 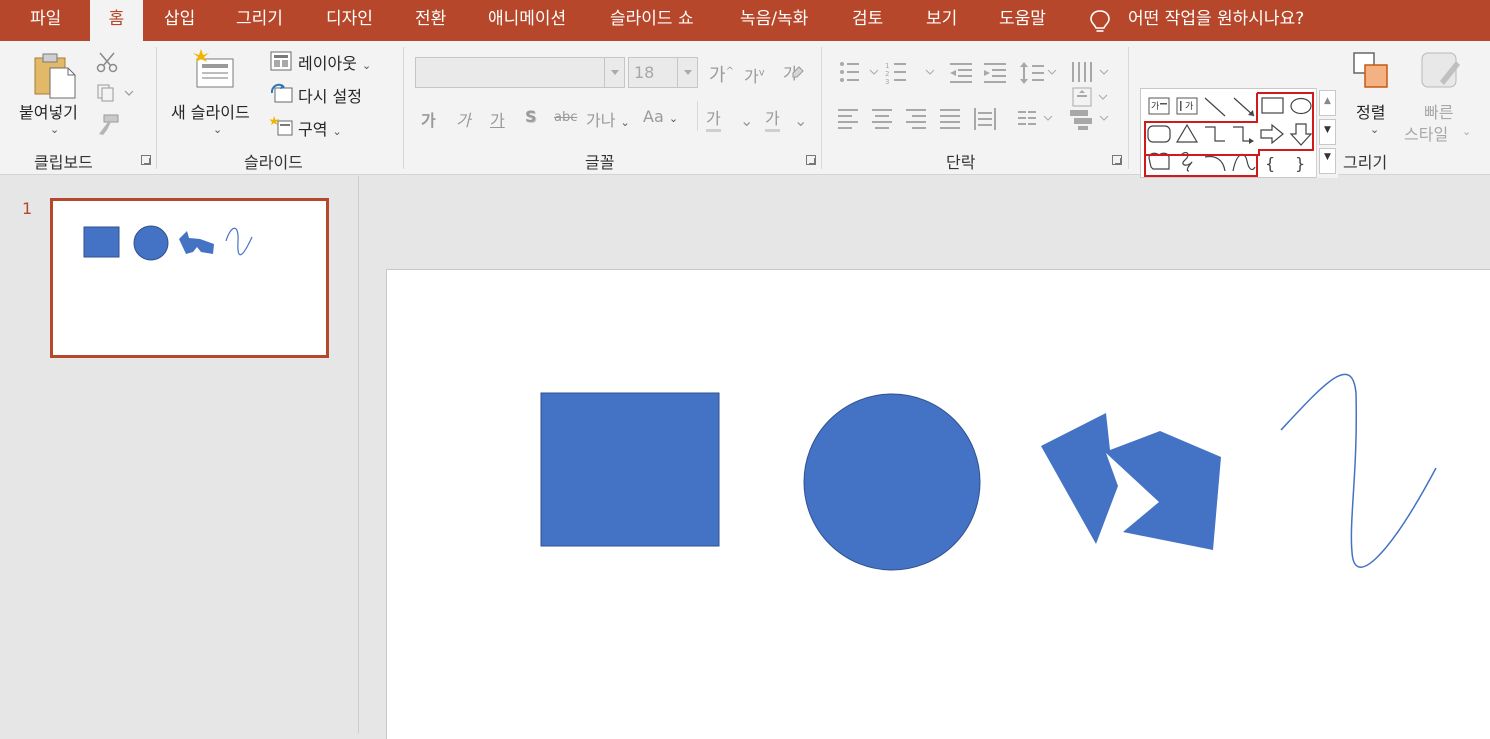 What do you see at coordinates (179, 20) in the screenshot?
I see `tab-insert: 삽입` at bounding box center [179, 20].